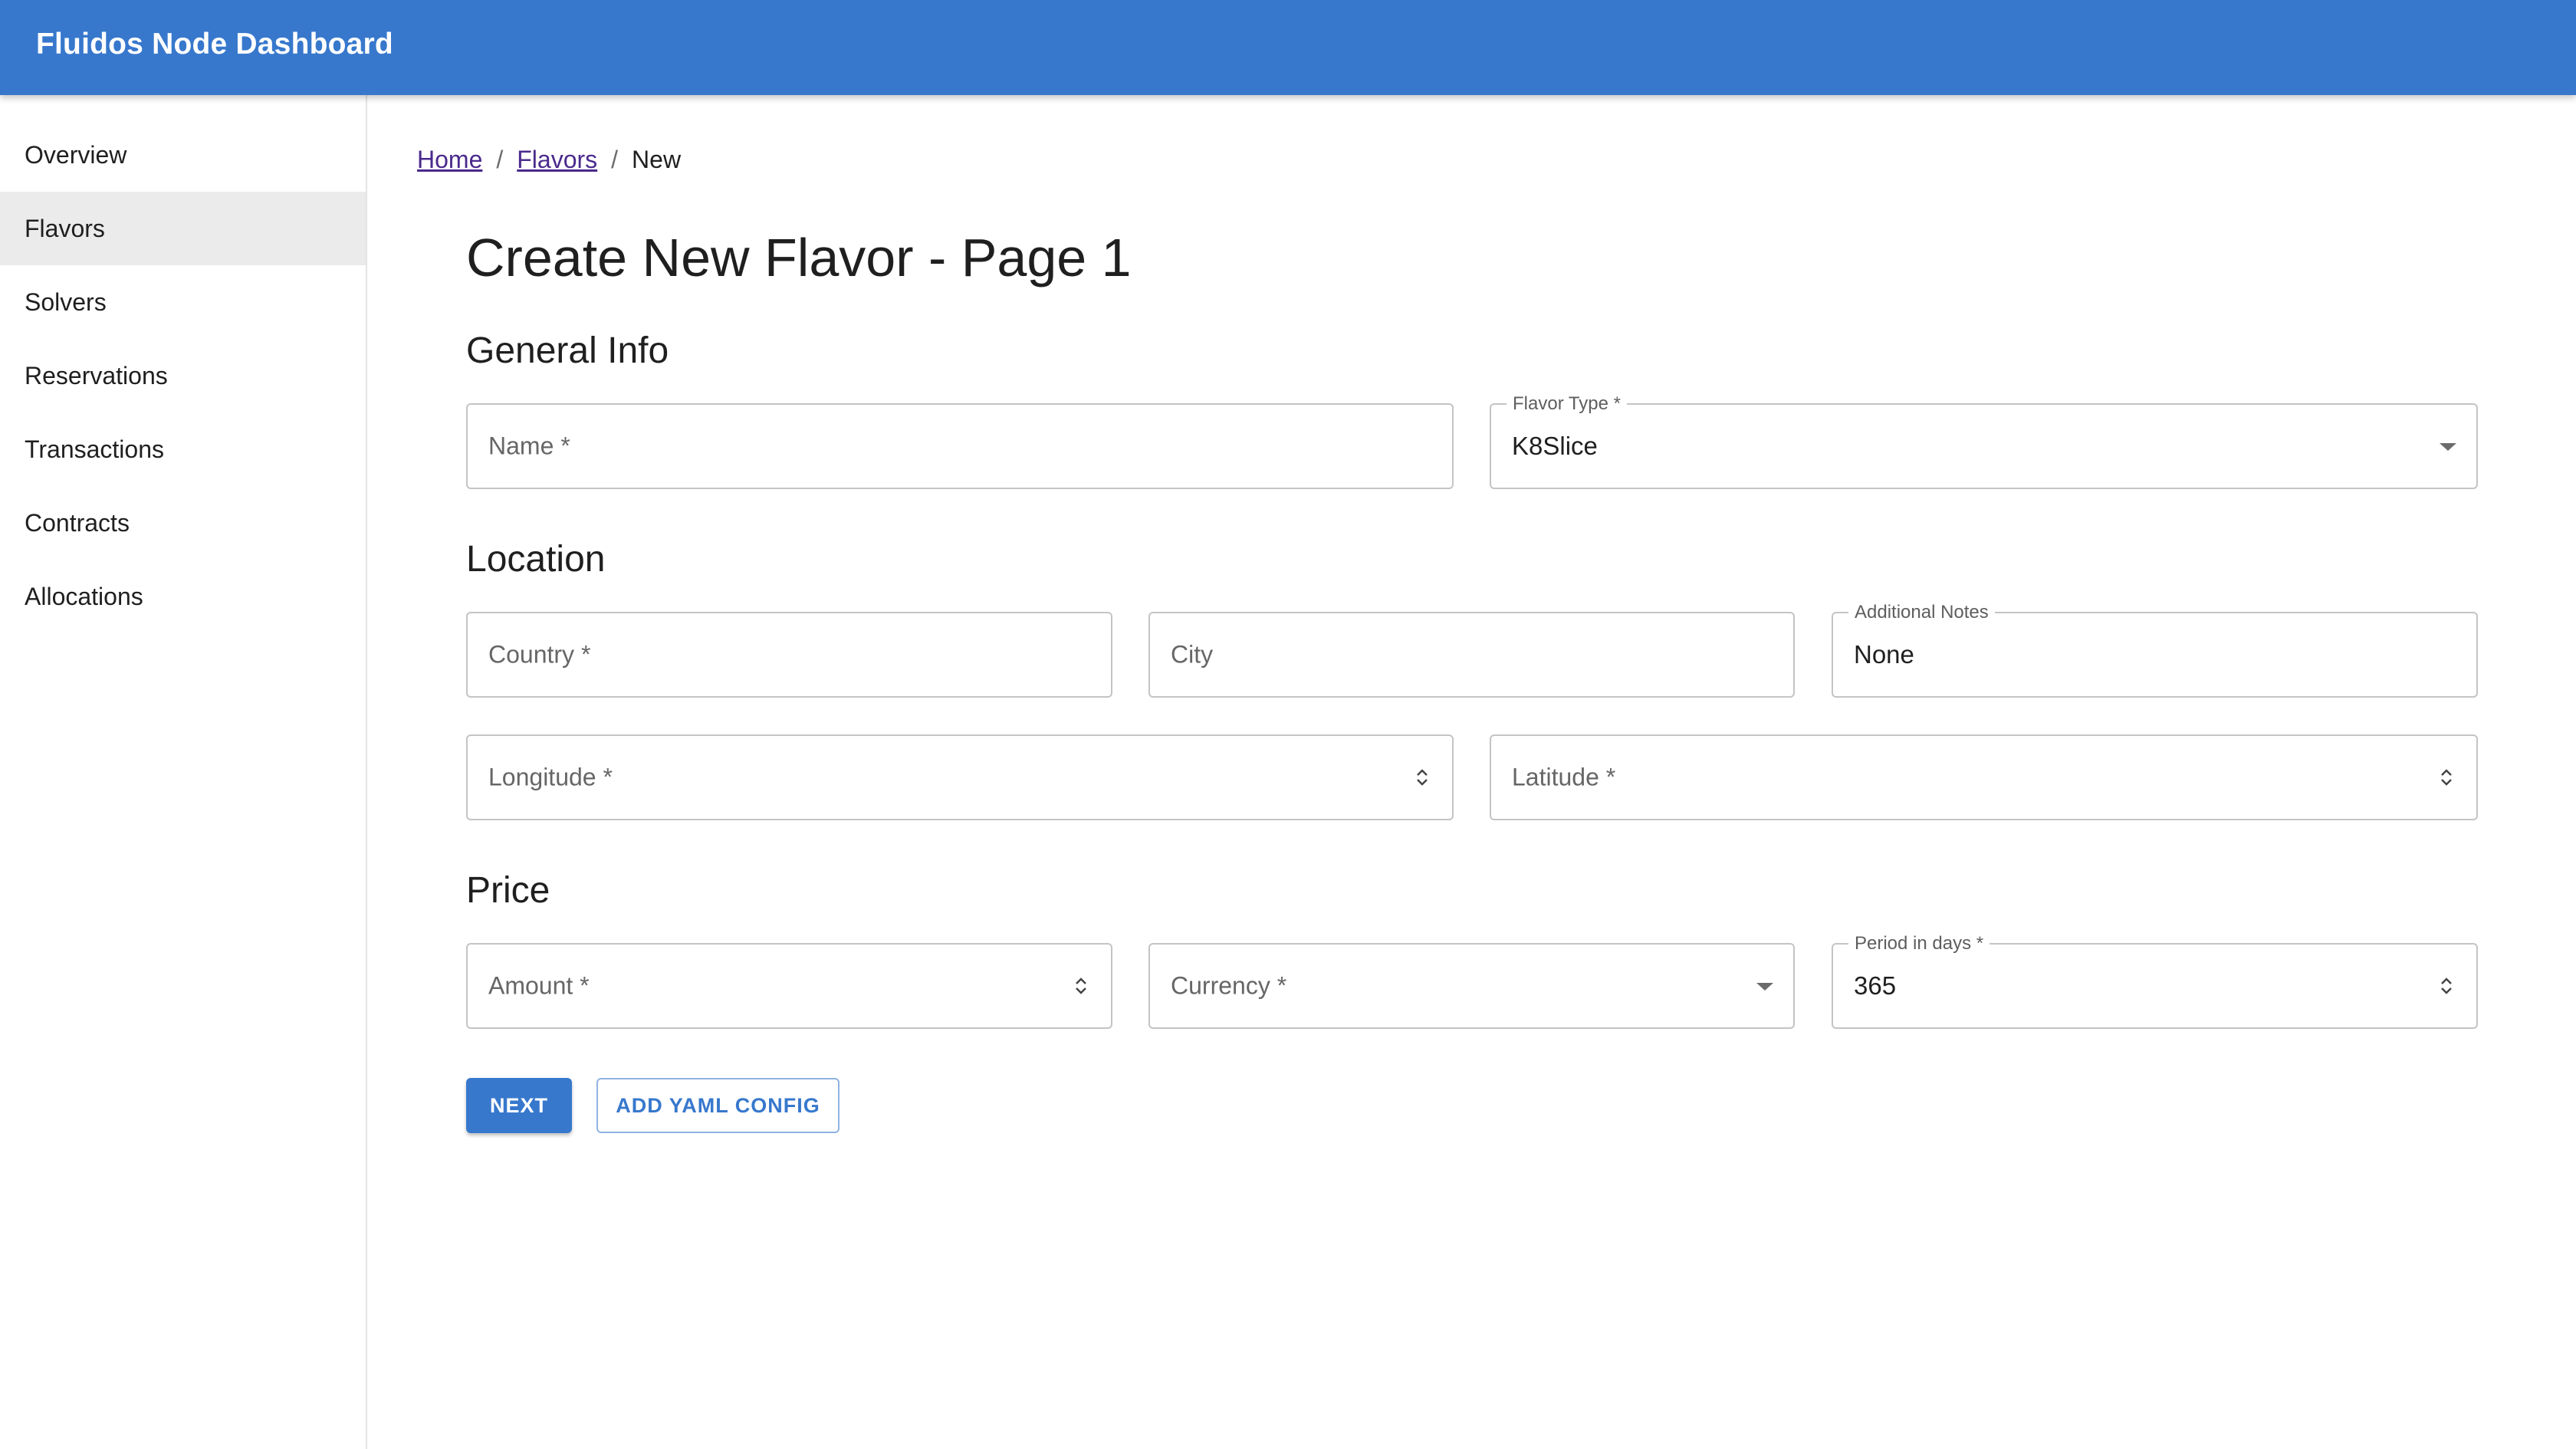 The image size is (2576, 1449). I want to click on latitude-placeholder: Latitude *, so click(1564, 777).